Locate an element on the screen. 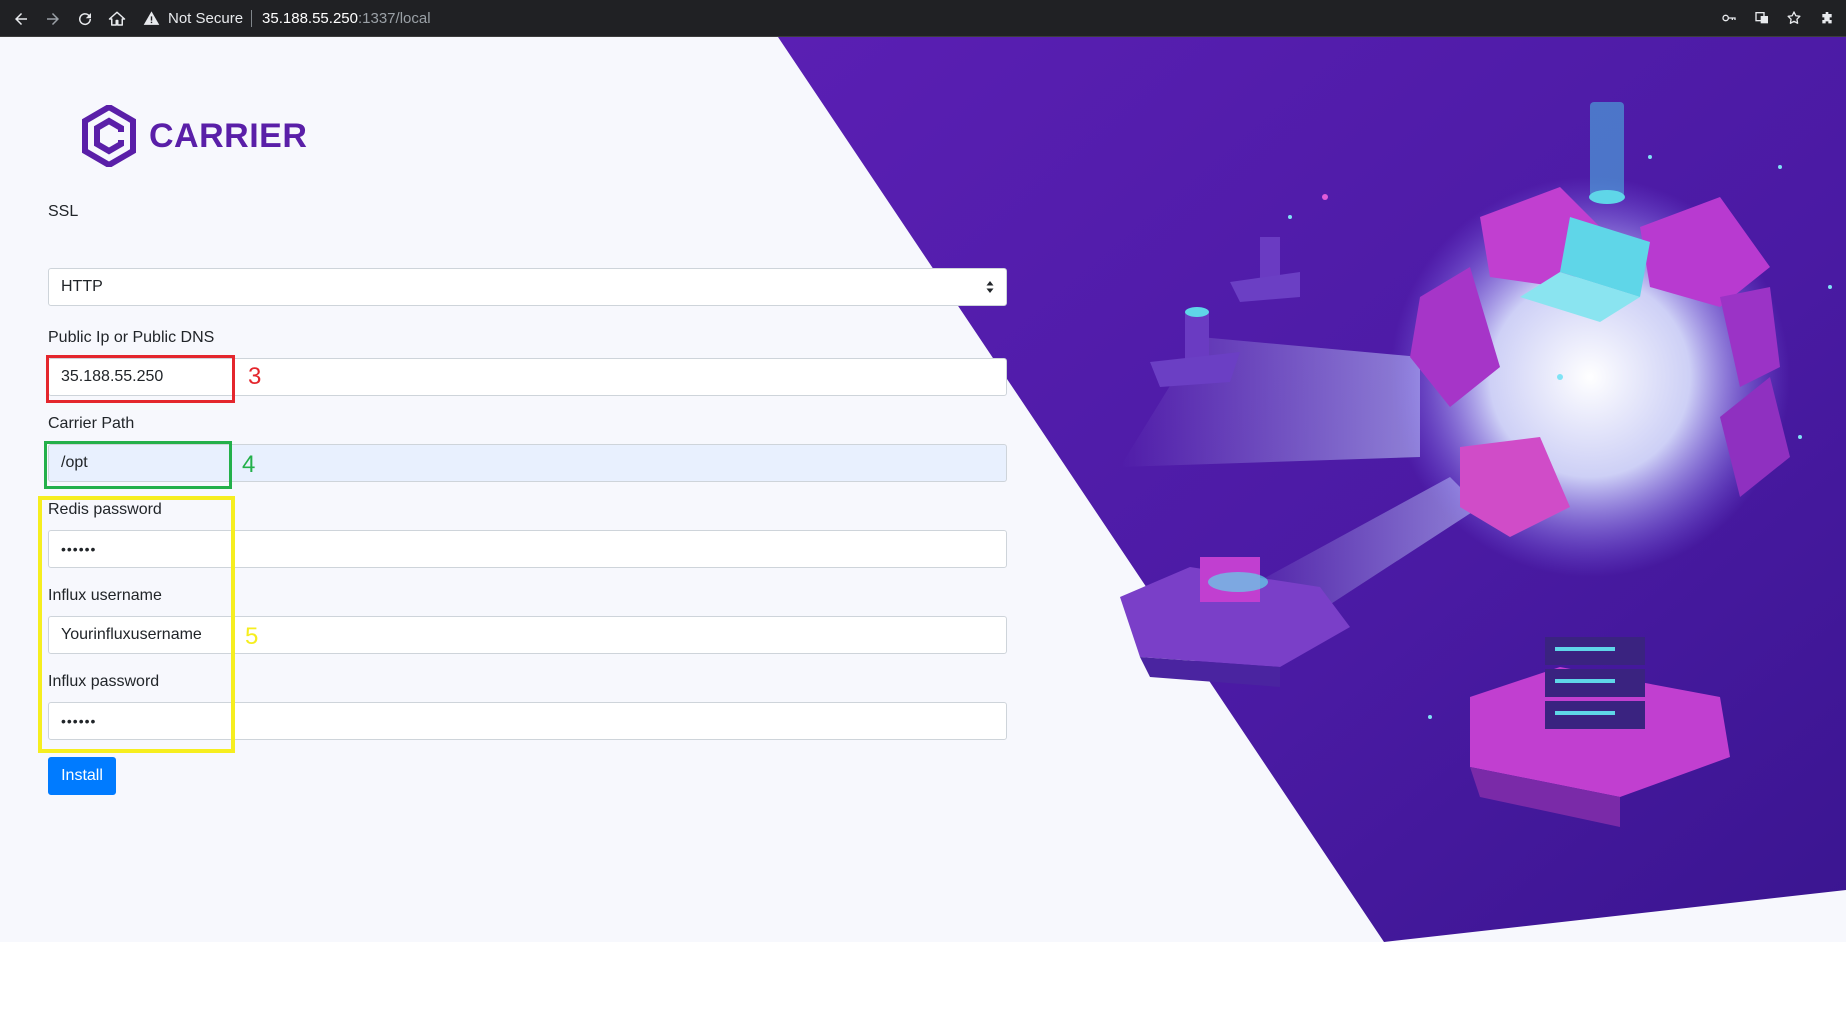 The image size is (1846, 1018). annotation-number-5: 5 is located at coordinates (252, 636).